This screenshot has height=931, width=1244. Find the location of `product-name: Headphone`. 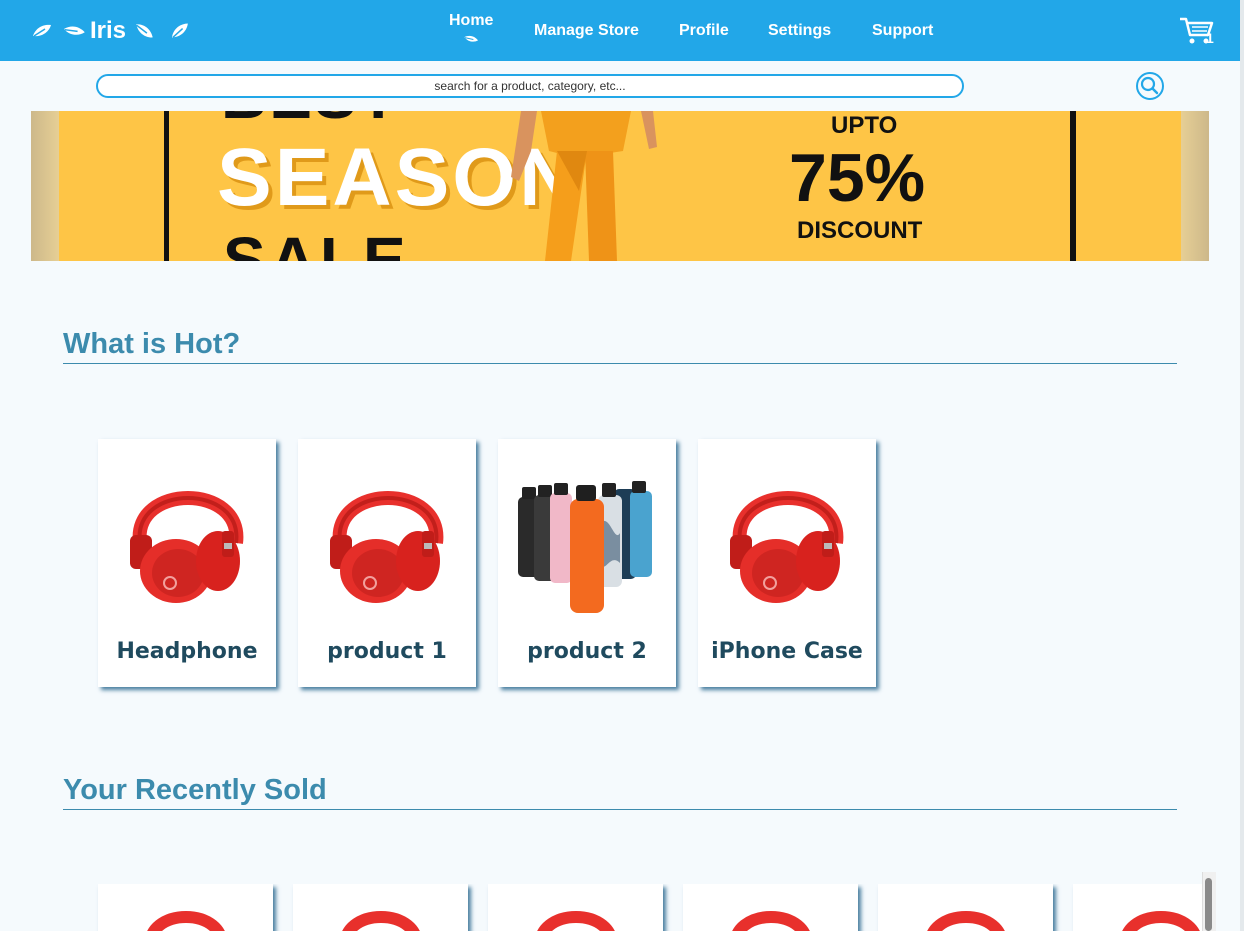

product-name: Headphone is located at coordinates (187, 651).